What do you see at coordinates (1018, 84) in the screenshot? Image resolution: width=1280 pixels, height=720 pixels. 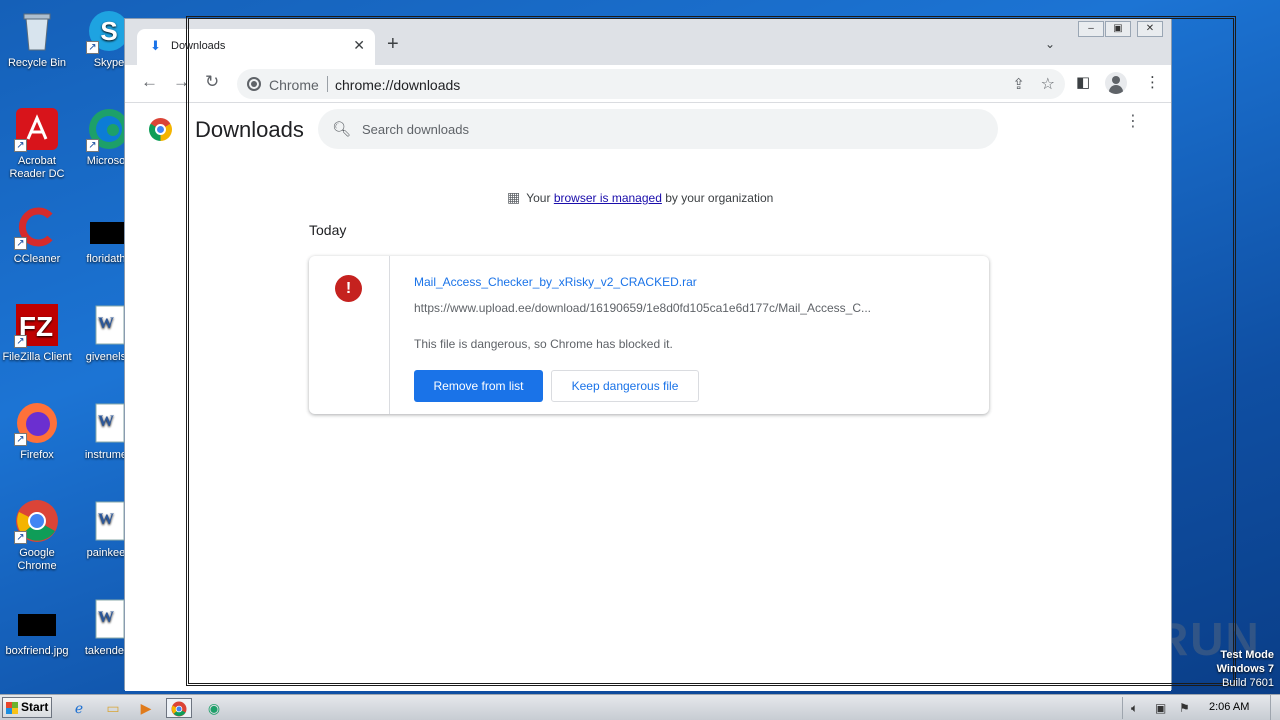 I see `share-icon: ⇪` at bounding box center [1018, 84].